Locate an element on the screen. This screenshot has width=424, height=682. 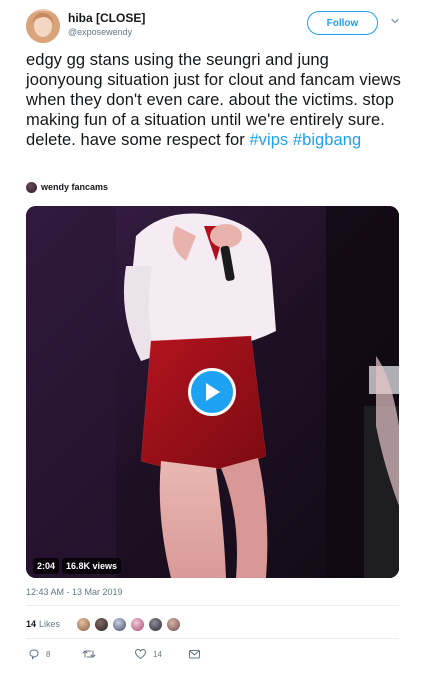
message-icon is located at coordinates (194, 654).